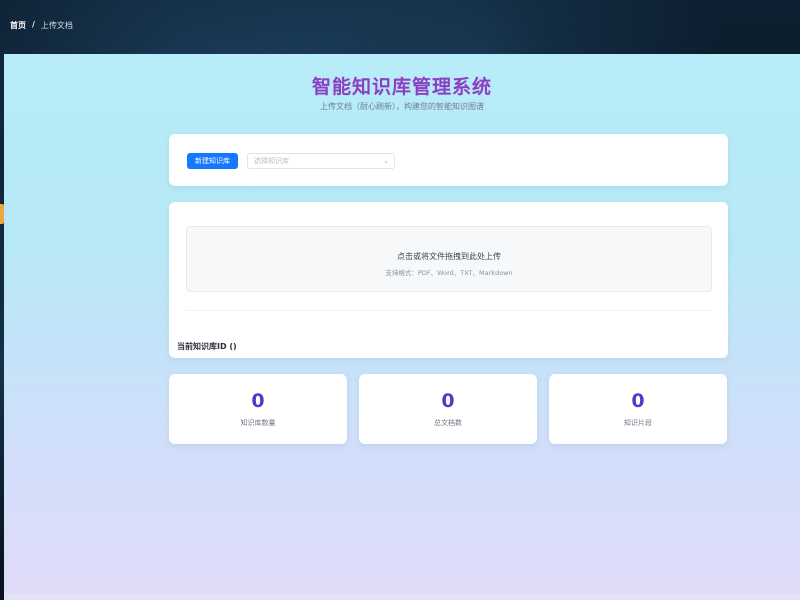 The width and height of the screenshot is (800, 600). I want to click on page-subtitle: 上传文档（耐心刷新），构建您的智能知识图谱, so click(402, 106).